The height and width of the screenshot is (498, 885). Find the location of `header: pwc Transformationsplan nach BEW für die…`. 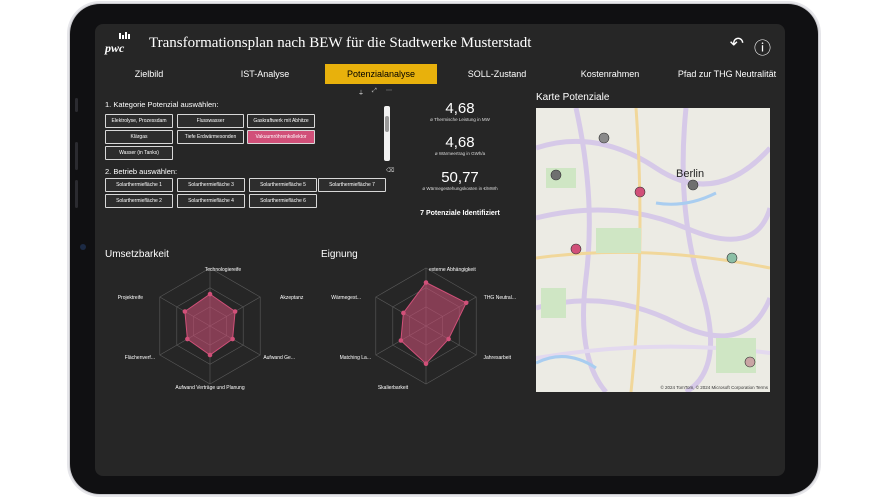

header: pwc Transformationsplan nach BEW für die… is located at coordinates (440, 44).